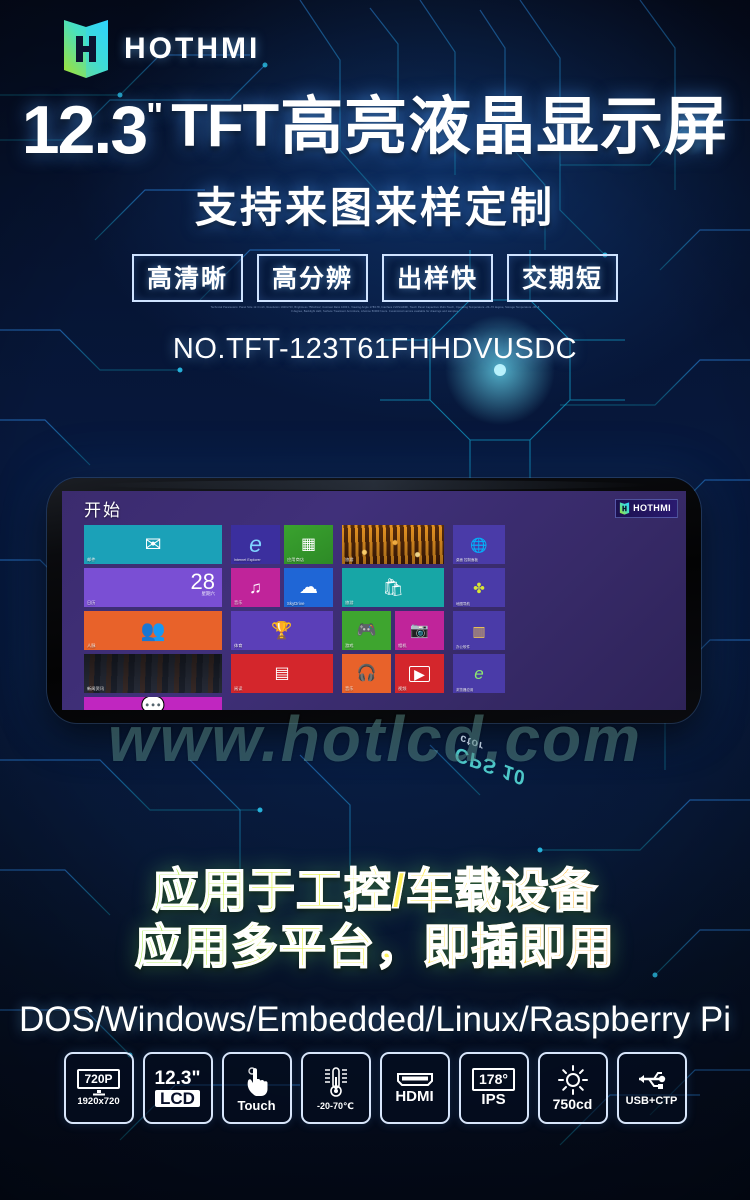  I want to click on office-tile: ▥ 办公软件, so click(479, 630).